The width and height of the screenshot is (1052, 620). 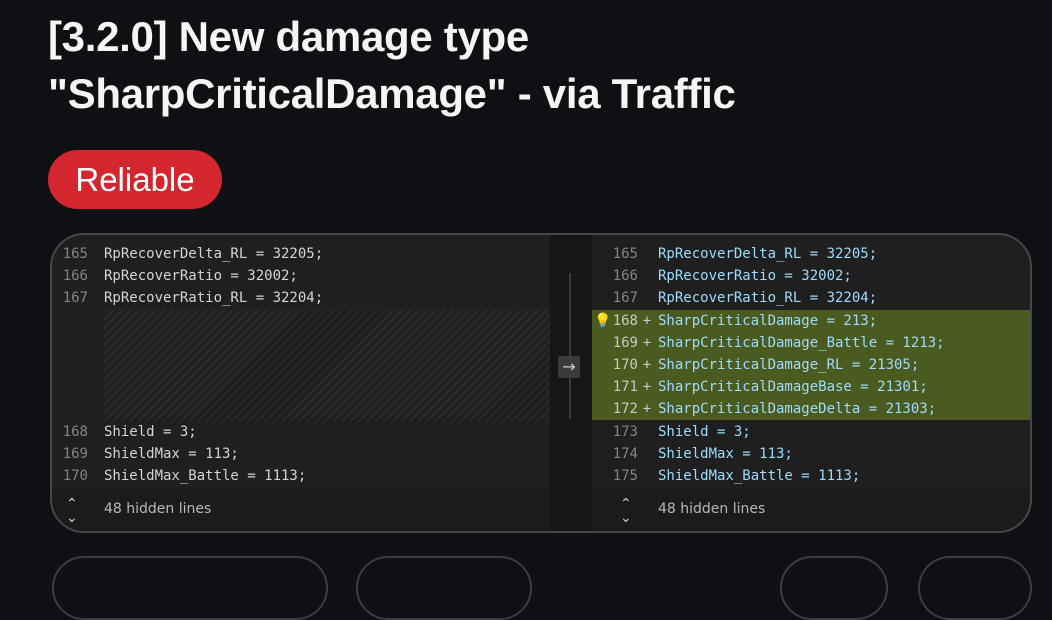 What do you see at coordinates (702, 454) in the screenshot?
I see `right-row: 174 ShieldMax = 113;` at bounding box center [702, 454].